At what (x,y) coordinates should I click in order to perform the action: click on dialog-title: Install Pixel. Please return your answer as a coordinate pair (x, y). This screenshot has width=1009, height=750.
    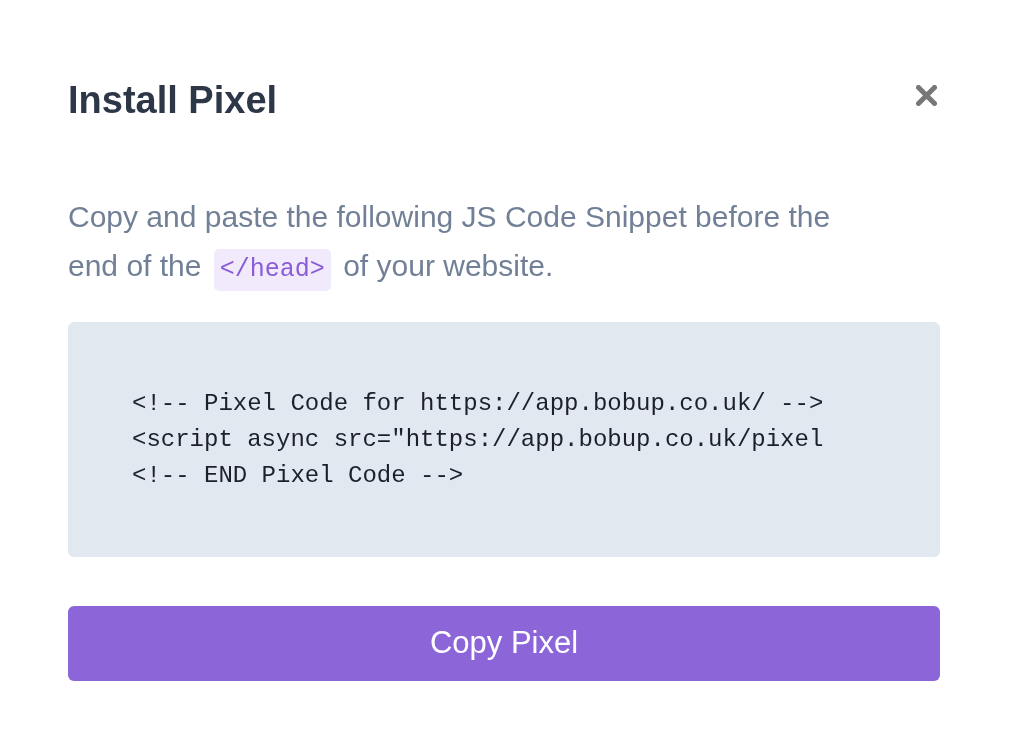
    Looking at the image, I should click on (173, 100).